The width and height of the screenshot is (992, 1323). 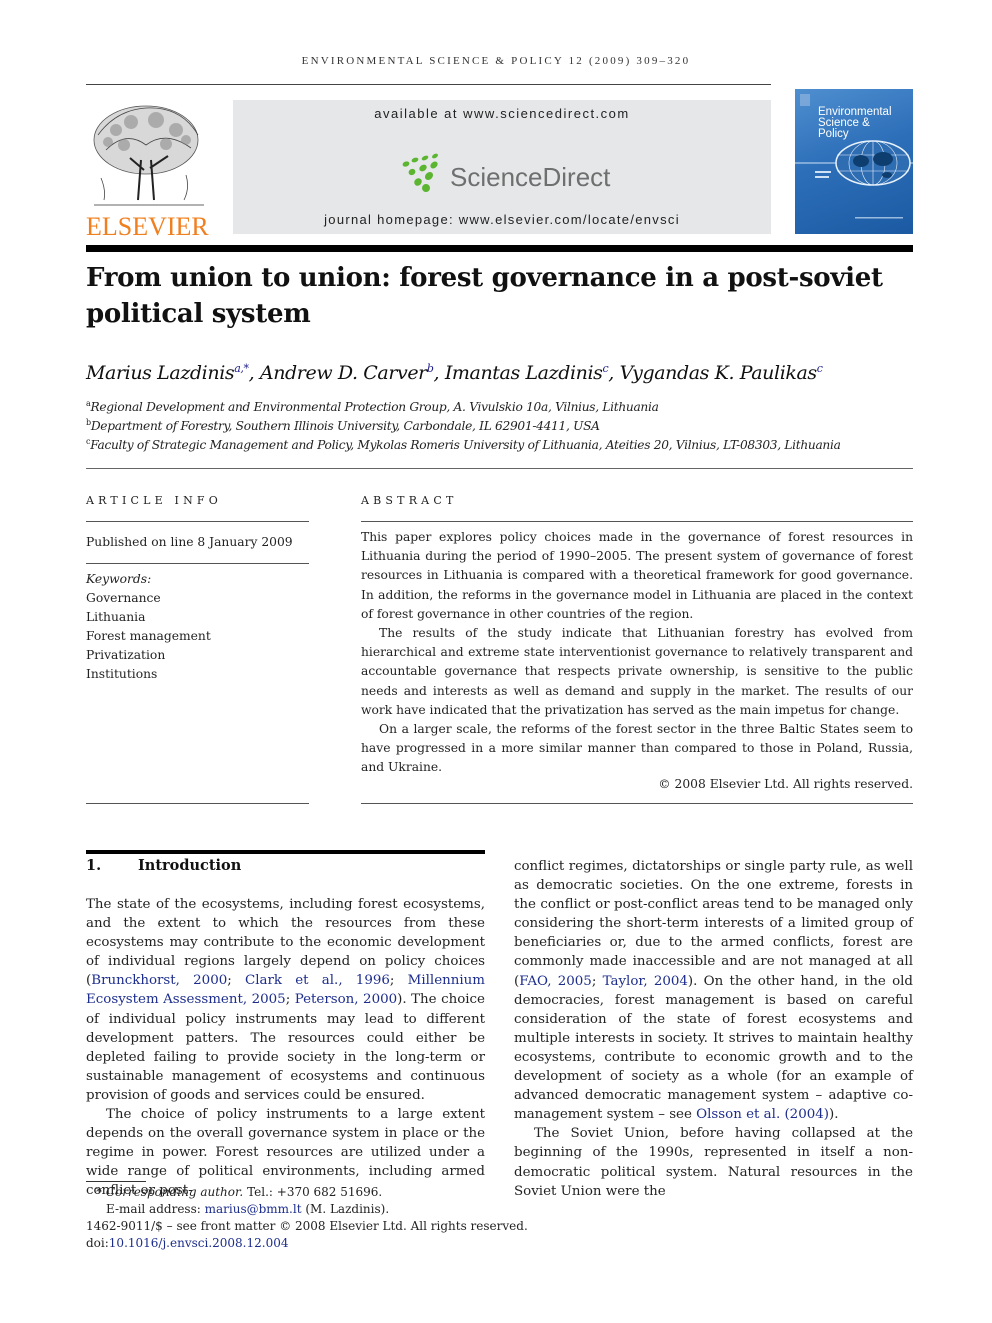 I want to click on footnote-label: Corresponding author., so click(x=174, y=1192).